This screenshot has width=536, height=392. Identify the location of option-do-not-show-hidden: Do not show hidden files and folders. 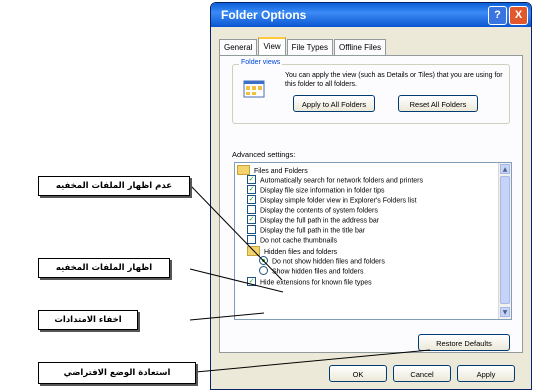
(322, 261).